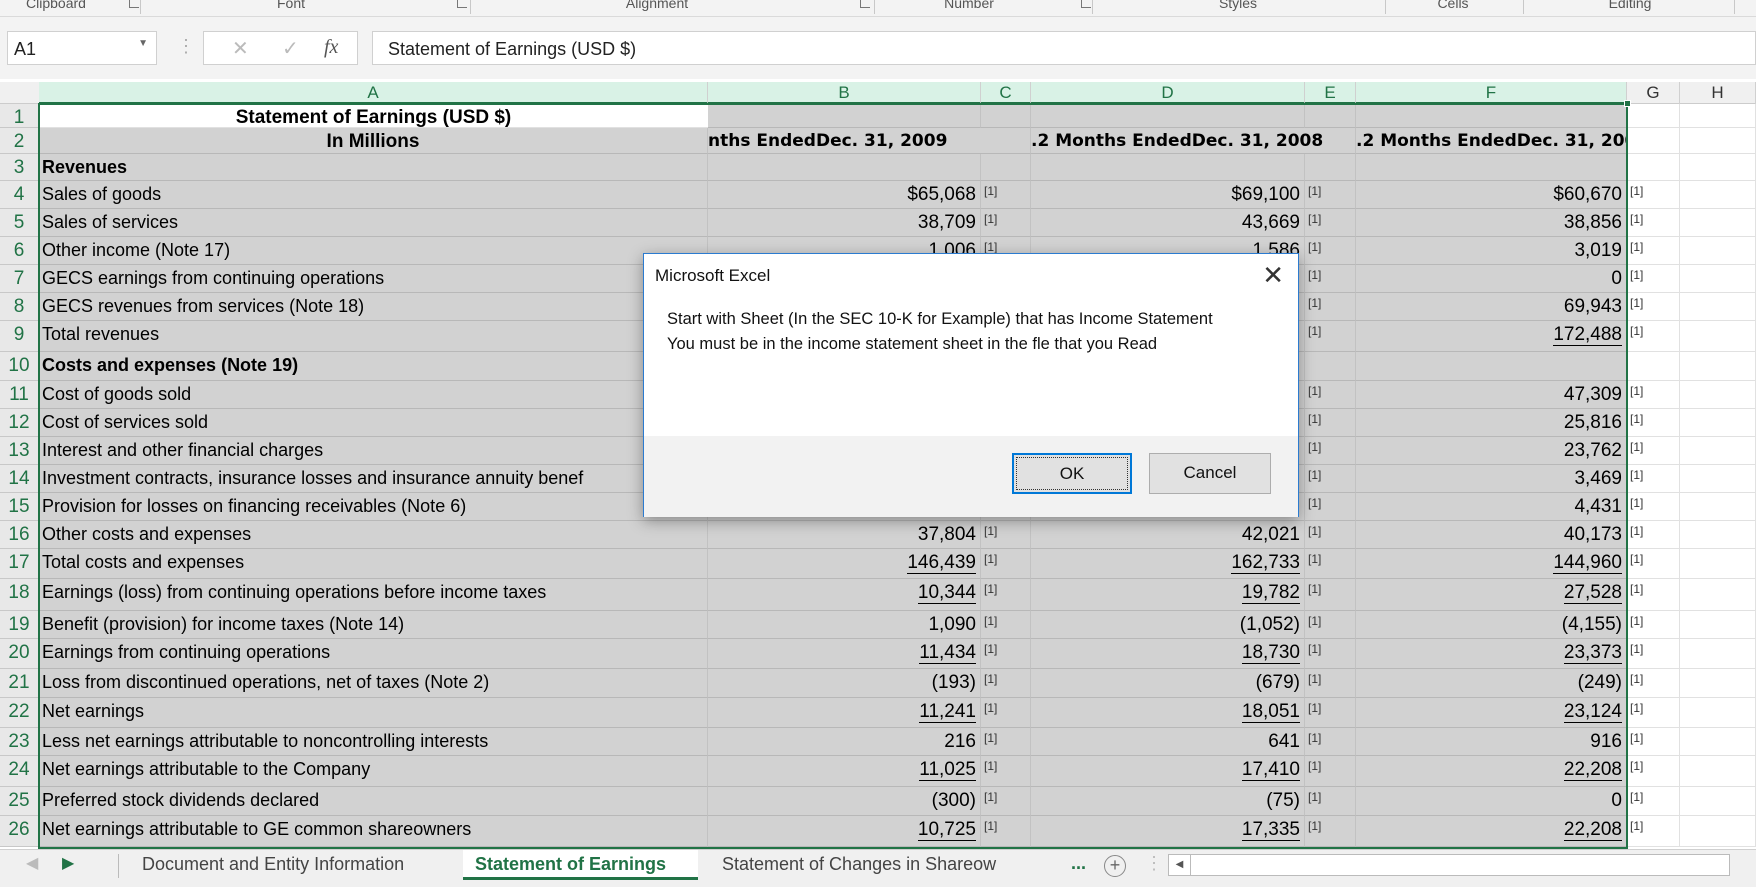 The width and height of the screenshot is (1756, 887). Describe the element at coordinates (373, 336) in the screenshot. I see `row-label: Total revenues` at that location.